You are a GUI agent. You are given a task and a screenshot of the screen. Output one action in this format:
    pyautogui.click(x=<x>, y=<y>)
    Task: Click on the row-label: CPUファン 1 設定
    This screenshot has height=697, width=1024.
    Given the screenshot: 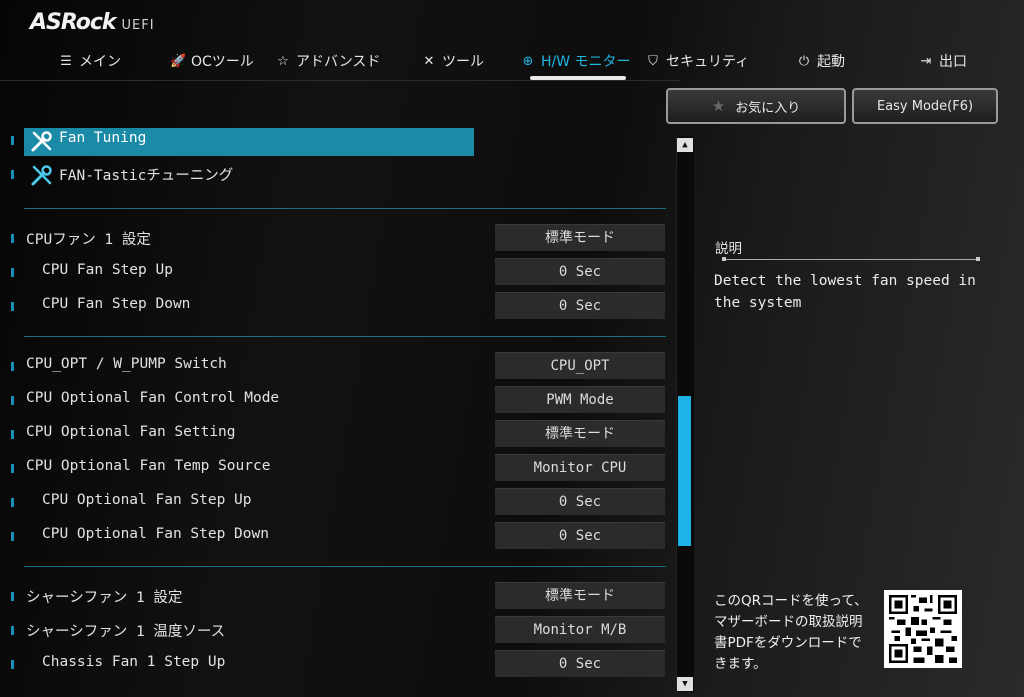 What is the action you would take?
    pyautogui.click(x=88, y=240)
    